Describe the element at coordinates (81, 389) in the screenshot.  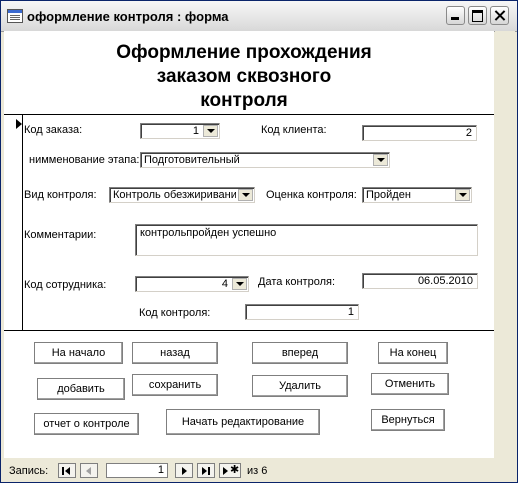
I see `add-record-button: добавить` at that location.